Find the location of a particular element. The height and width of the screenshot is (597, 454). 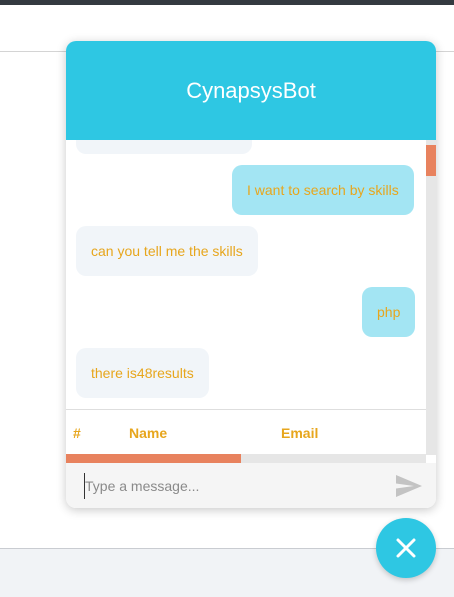

column-header-name: Name is located at coordinates (148, 433).